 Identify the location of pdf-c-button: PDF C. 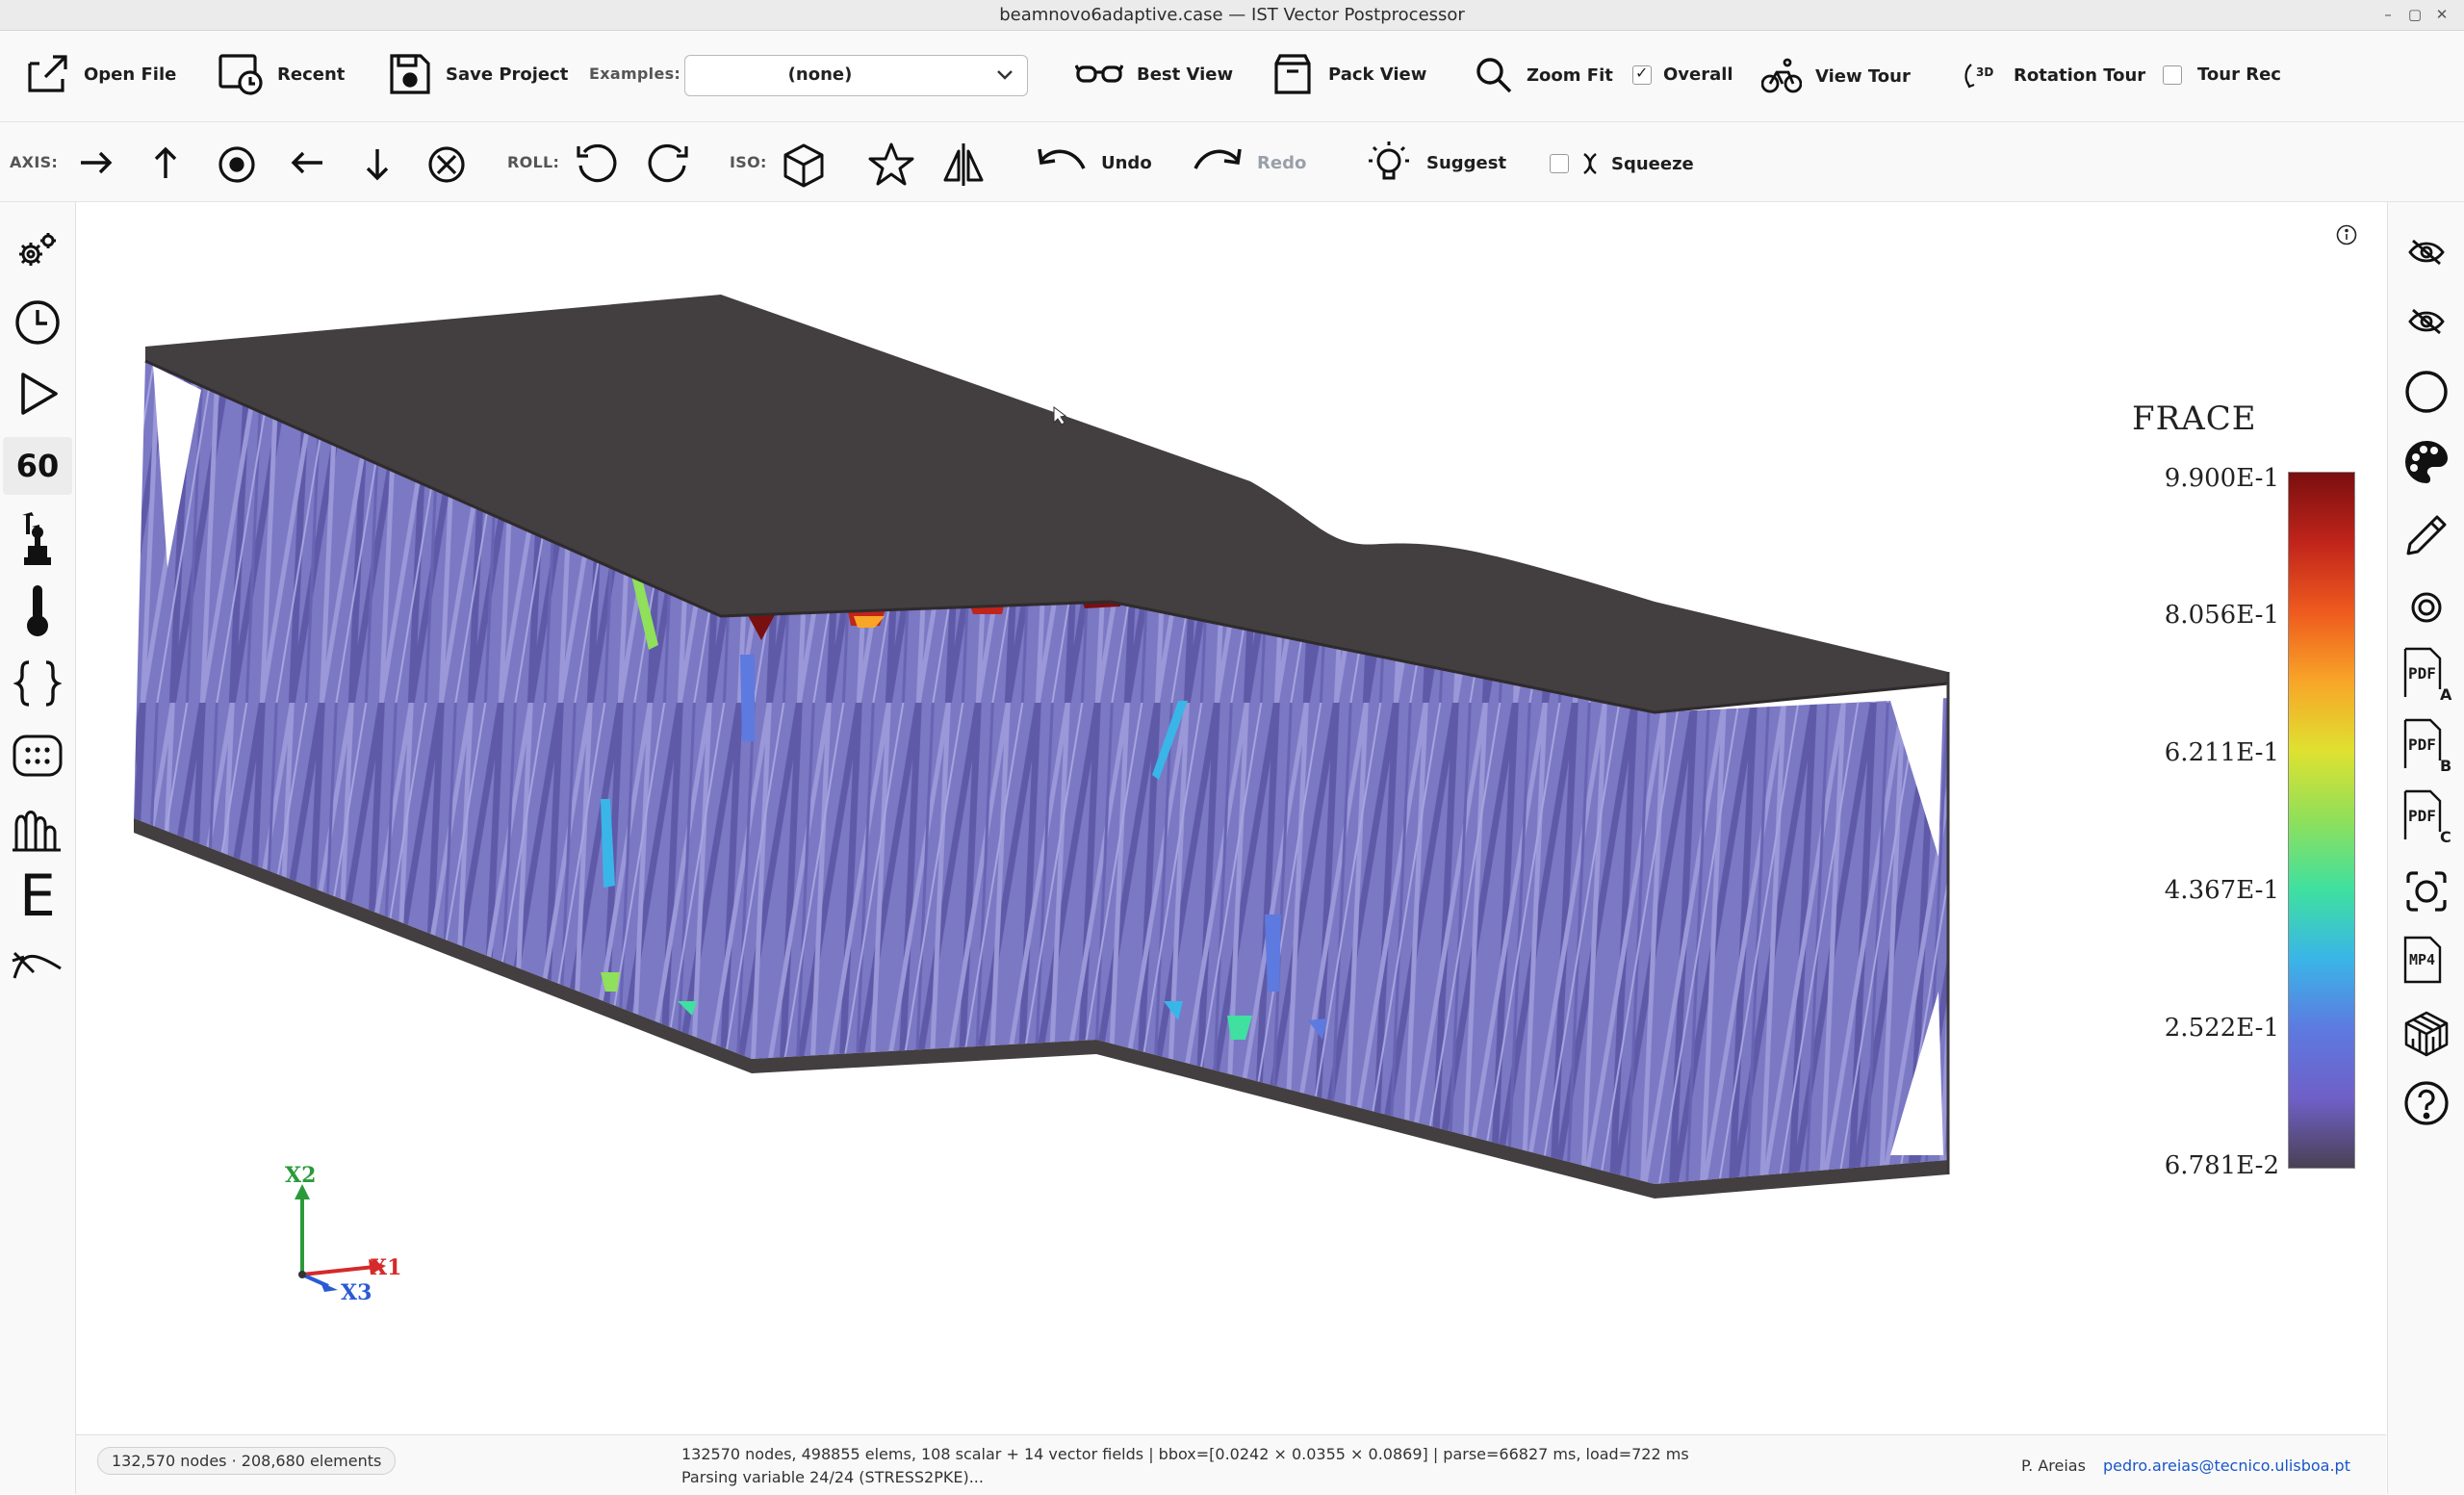
(2428, 819).